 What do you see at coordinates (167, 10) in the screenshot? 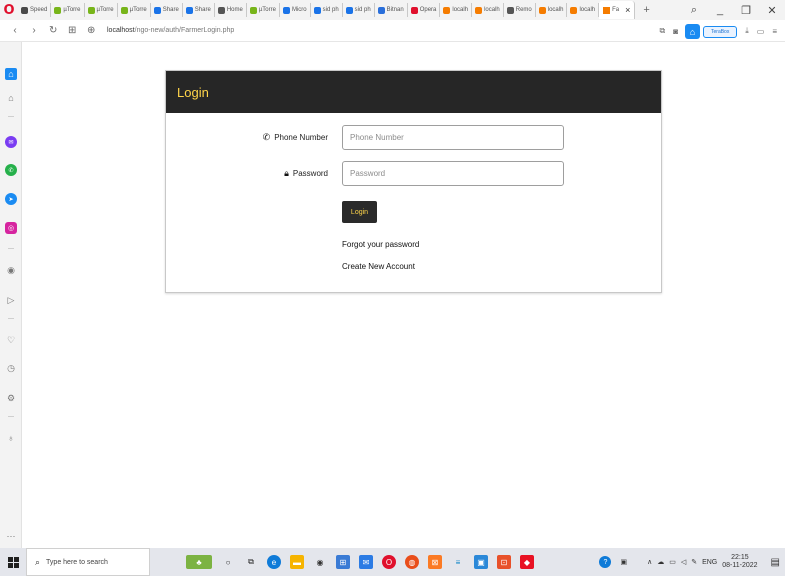
I see `tab-4: Share` at bounding box center [167, 10].